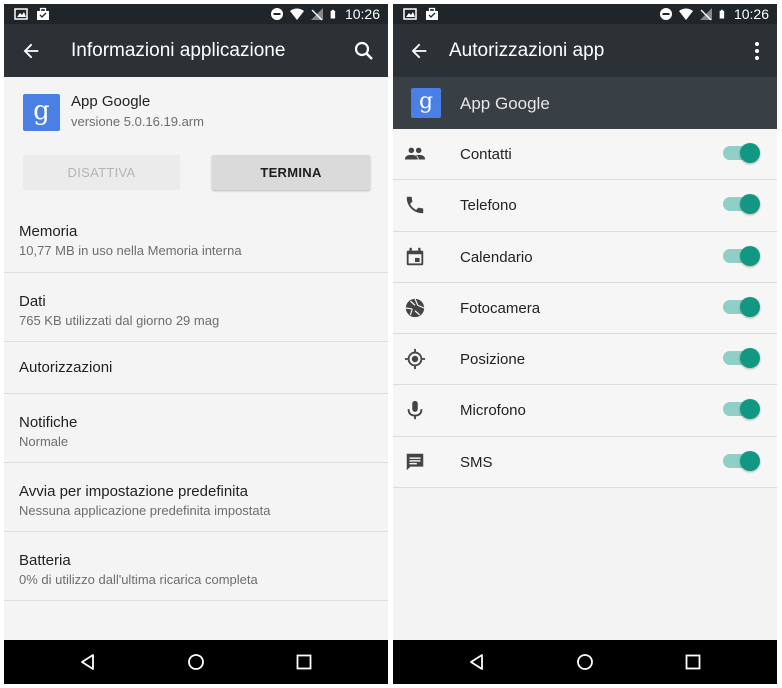  I want to click on more-vert-icon, so click(757, 51).